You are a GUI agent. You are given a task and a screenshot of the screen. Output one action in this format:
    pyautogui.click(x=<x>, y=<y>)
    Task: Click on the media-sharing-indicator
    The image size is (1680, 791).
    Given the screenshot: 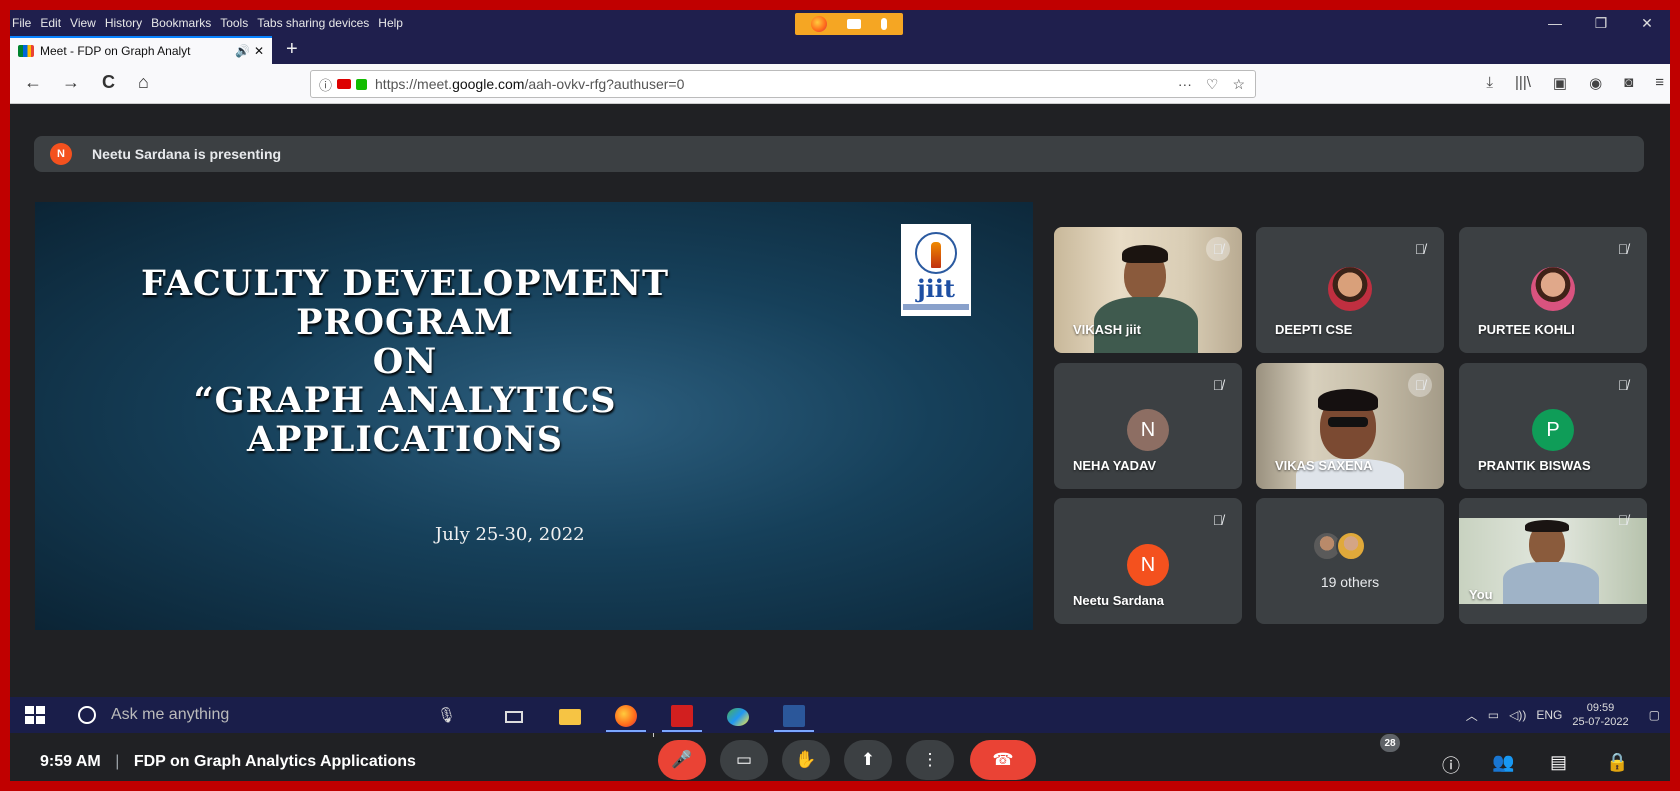 What is the action you would take?
    pyautogui.click(x=849, y=24)
    